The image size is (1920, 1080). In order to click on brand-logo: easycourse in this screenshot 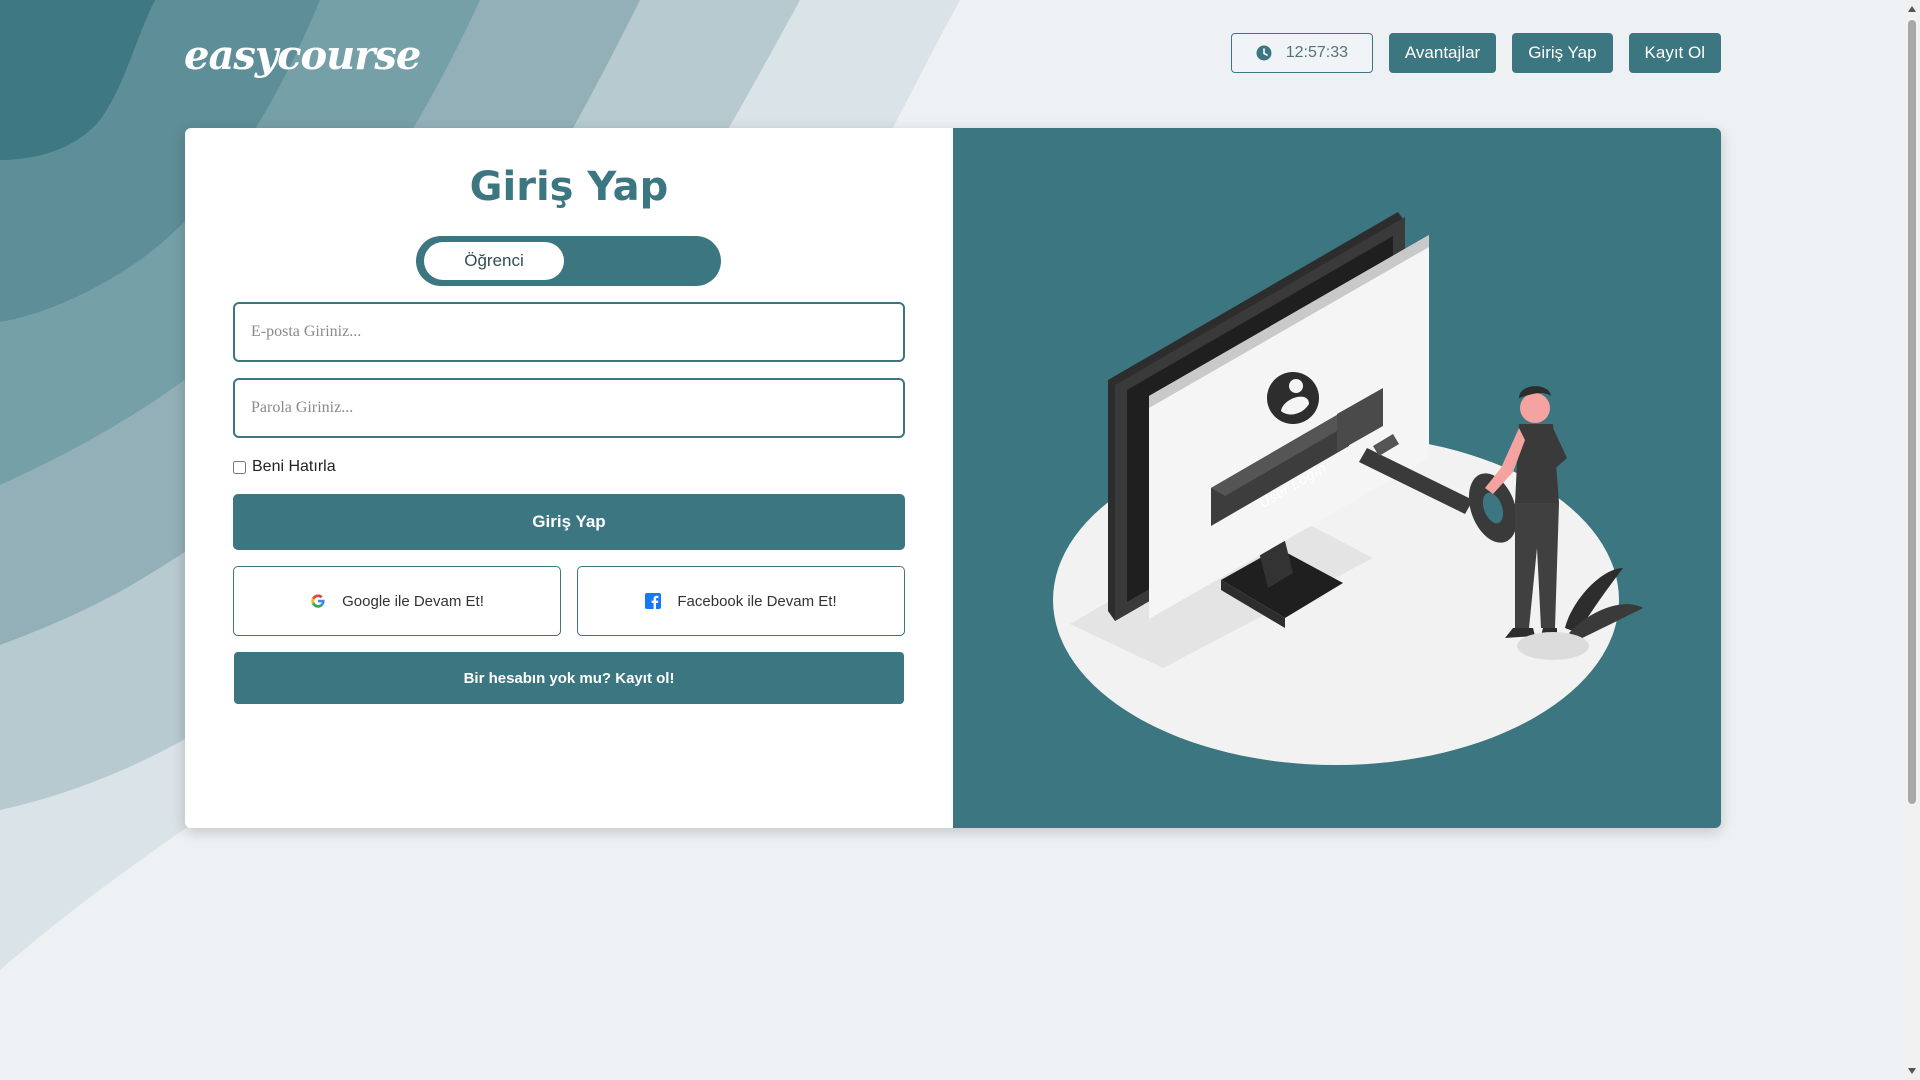, I will do `click(302, 55)`.